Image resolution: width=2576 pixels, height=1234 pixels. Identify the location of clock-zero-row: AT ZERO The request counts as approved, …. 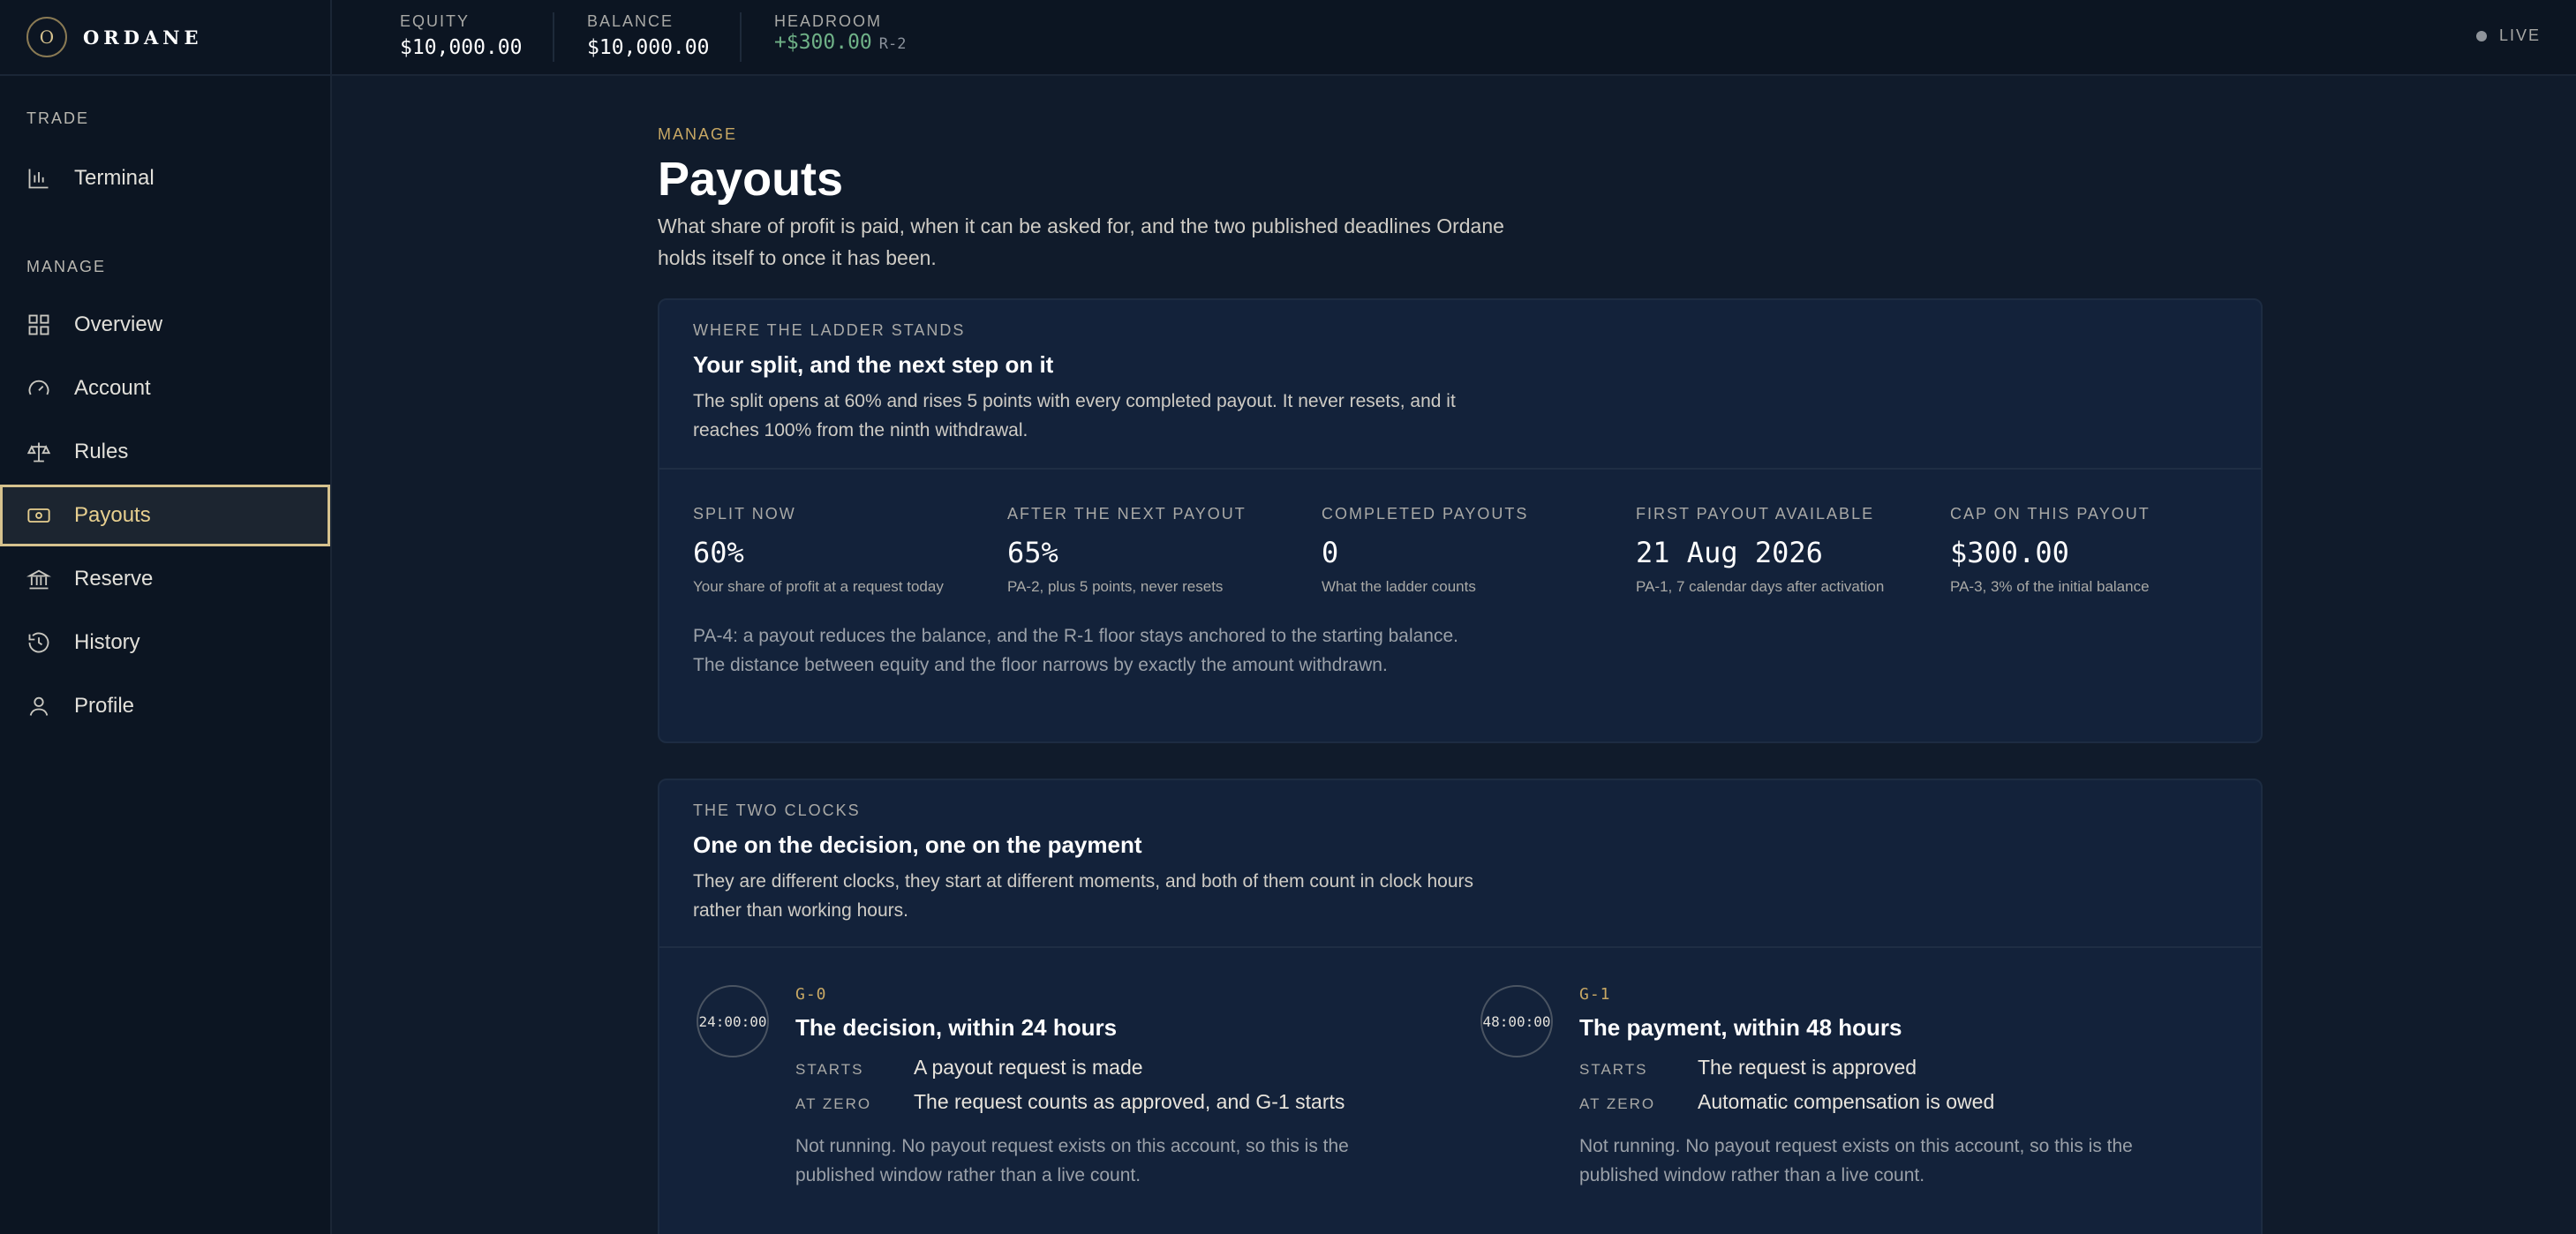
(1104, 1102).